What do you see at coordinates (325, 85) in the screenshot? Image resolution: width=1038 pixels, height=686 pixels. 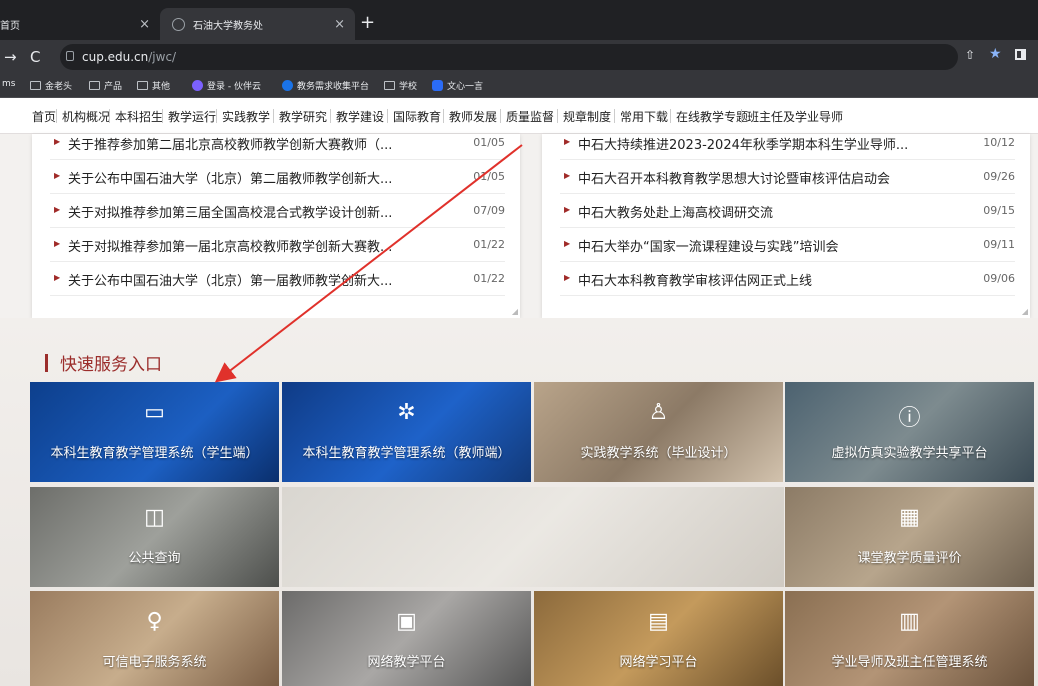 I see `bookmark-item: 教务需求收集平台` at bounding box center [325, 85].